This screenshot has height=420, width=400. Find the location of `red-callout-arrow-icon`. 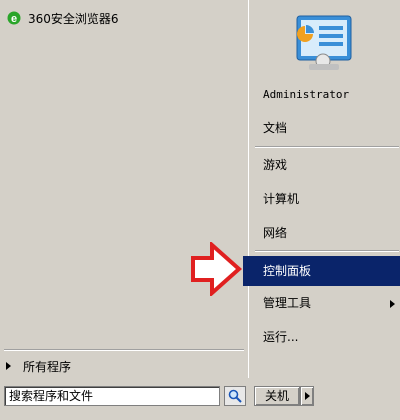

red-callout-arrow-icon is located at coordinates (216, 269).